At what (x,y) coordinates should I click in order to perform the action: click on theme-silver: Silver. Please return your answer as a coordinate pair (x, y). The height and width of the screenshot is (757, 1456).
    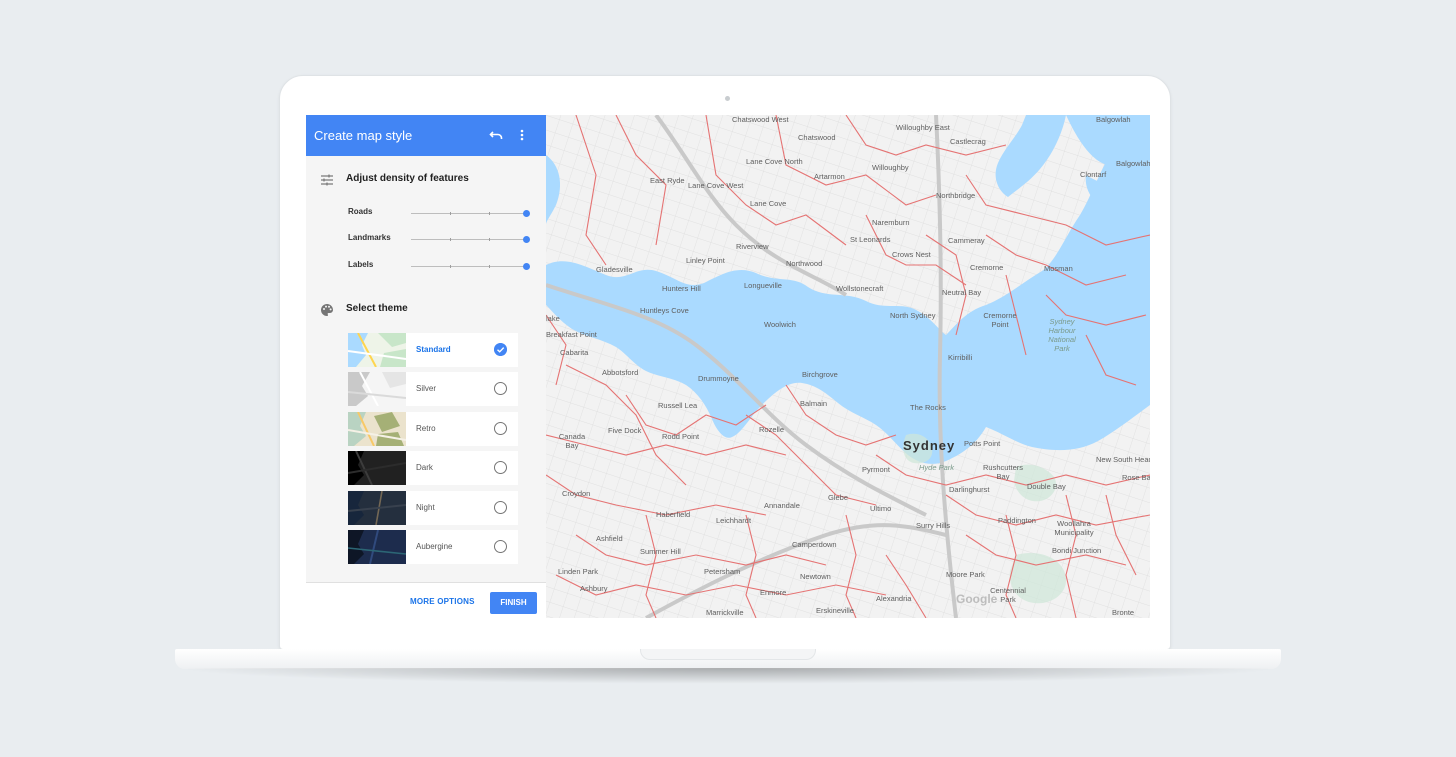
    Looking at the image, I should click on (433, 389).